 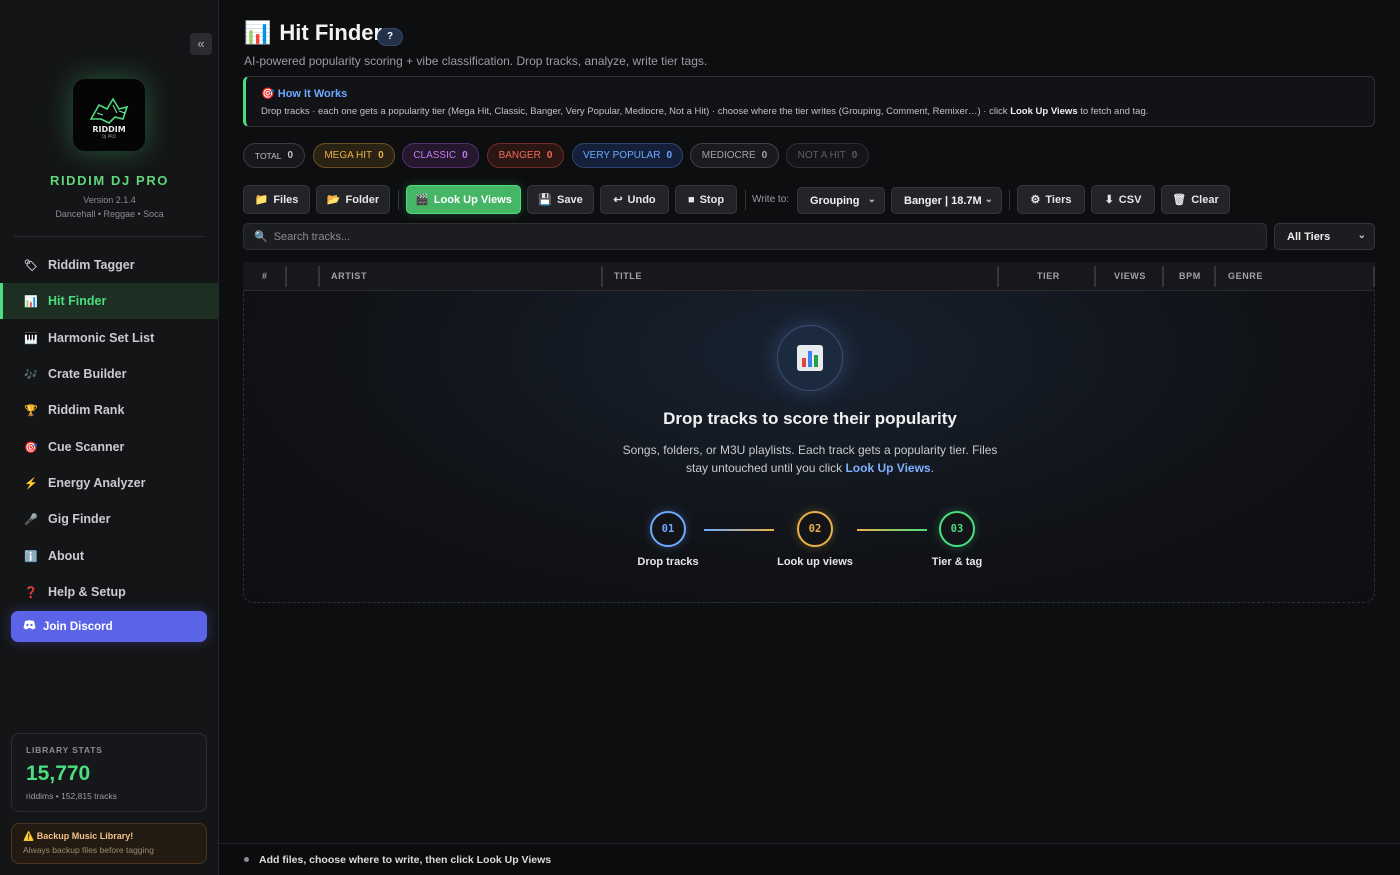 What do you see at coordinates (109, 519) in the screenshot?
I see `sidebar-item-gig-finder: 🎤 Gig Finder` at bounding box center [109, 519].